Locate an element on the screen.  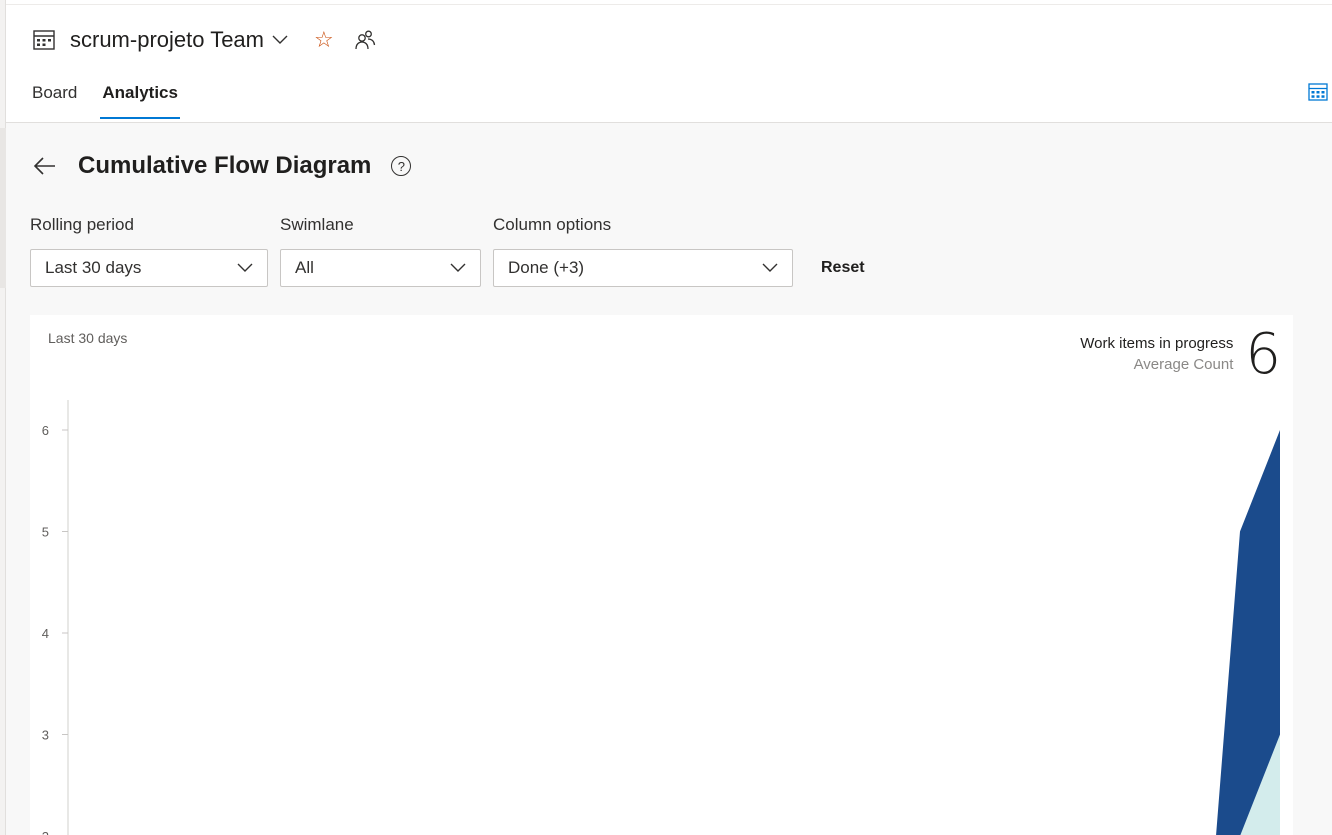
column-options-filter: Column options Done (+3) is located at coordinates (643, 251).